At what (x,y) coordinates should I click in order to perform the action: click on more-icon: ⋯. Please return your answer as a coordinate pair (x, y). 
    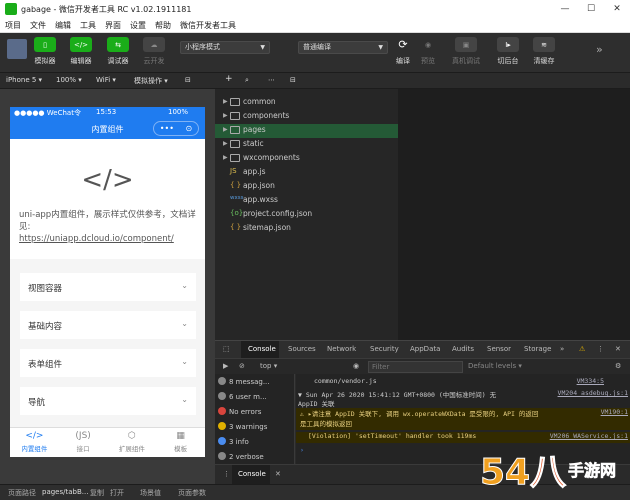
    Looking at the image, I should click on (271, 80).